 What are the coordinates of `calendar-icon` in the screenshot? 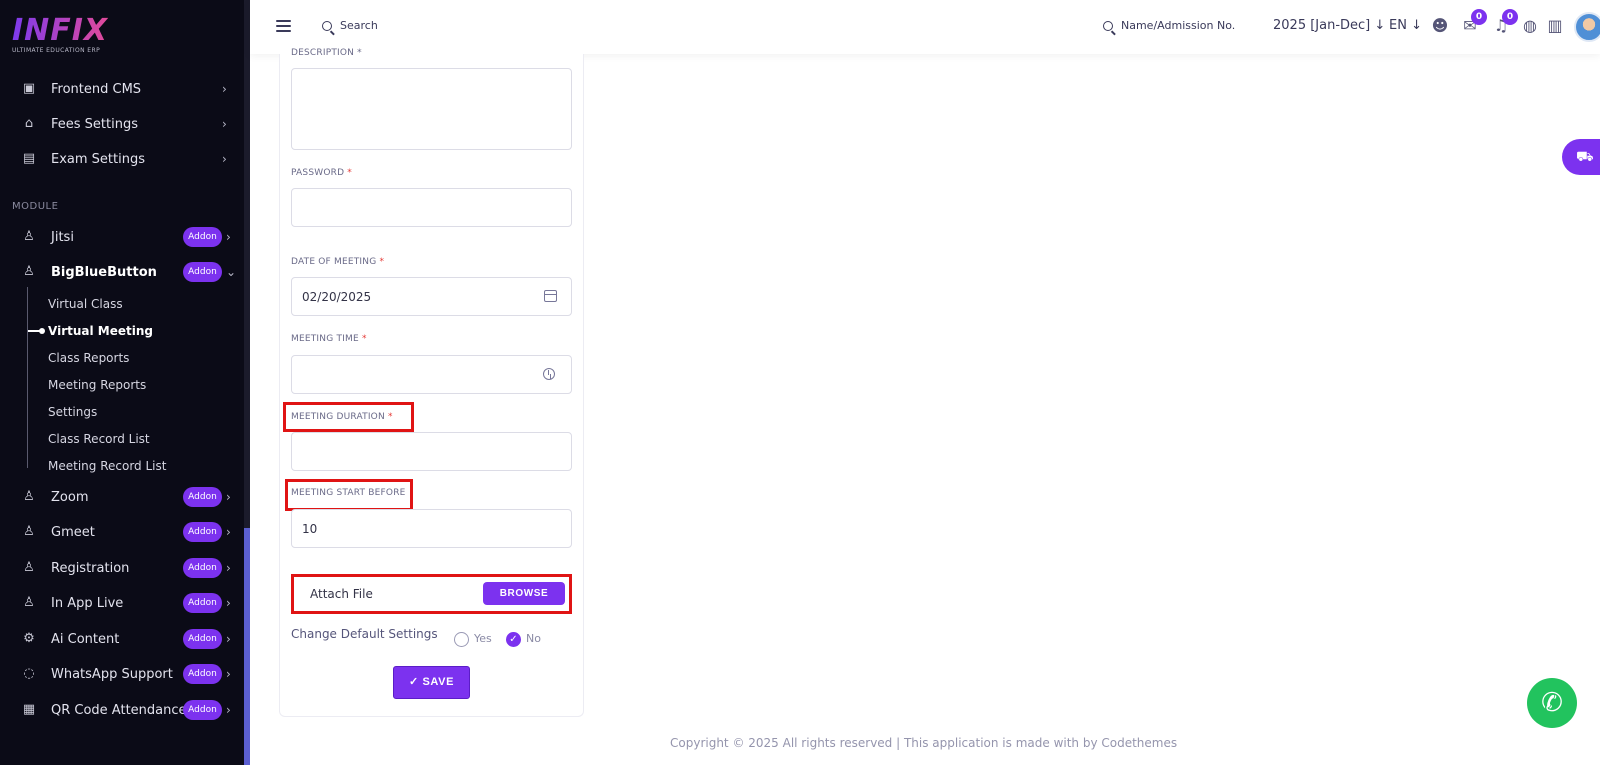 It's located at (550, 296).